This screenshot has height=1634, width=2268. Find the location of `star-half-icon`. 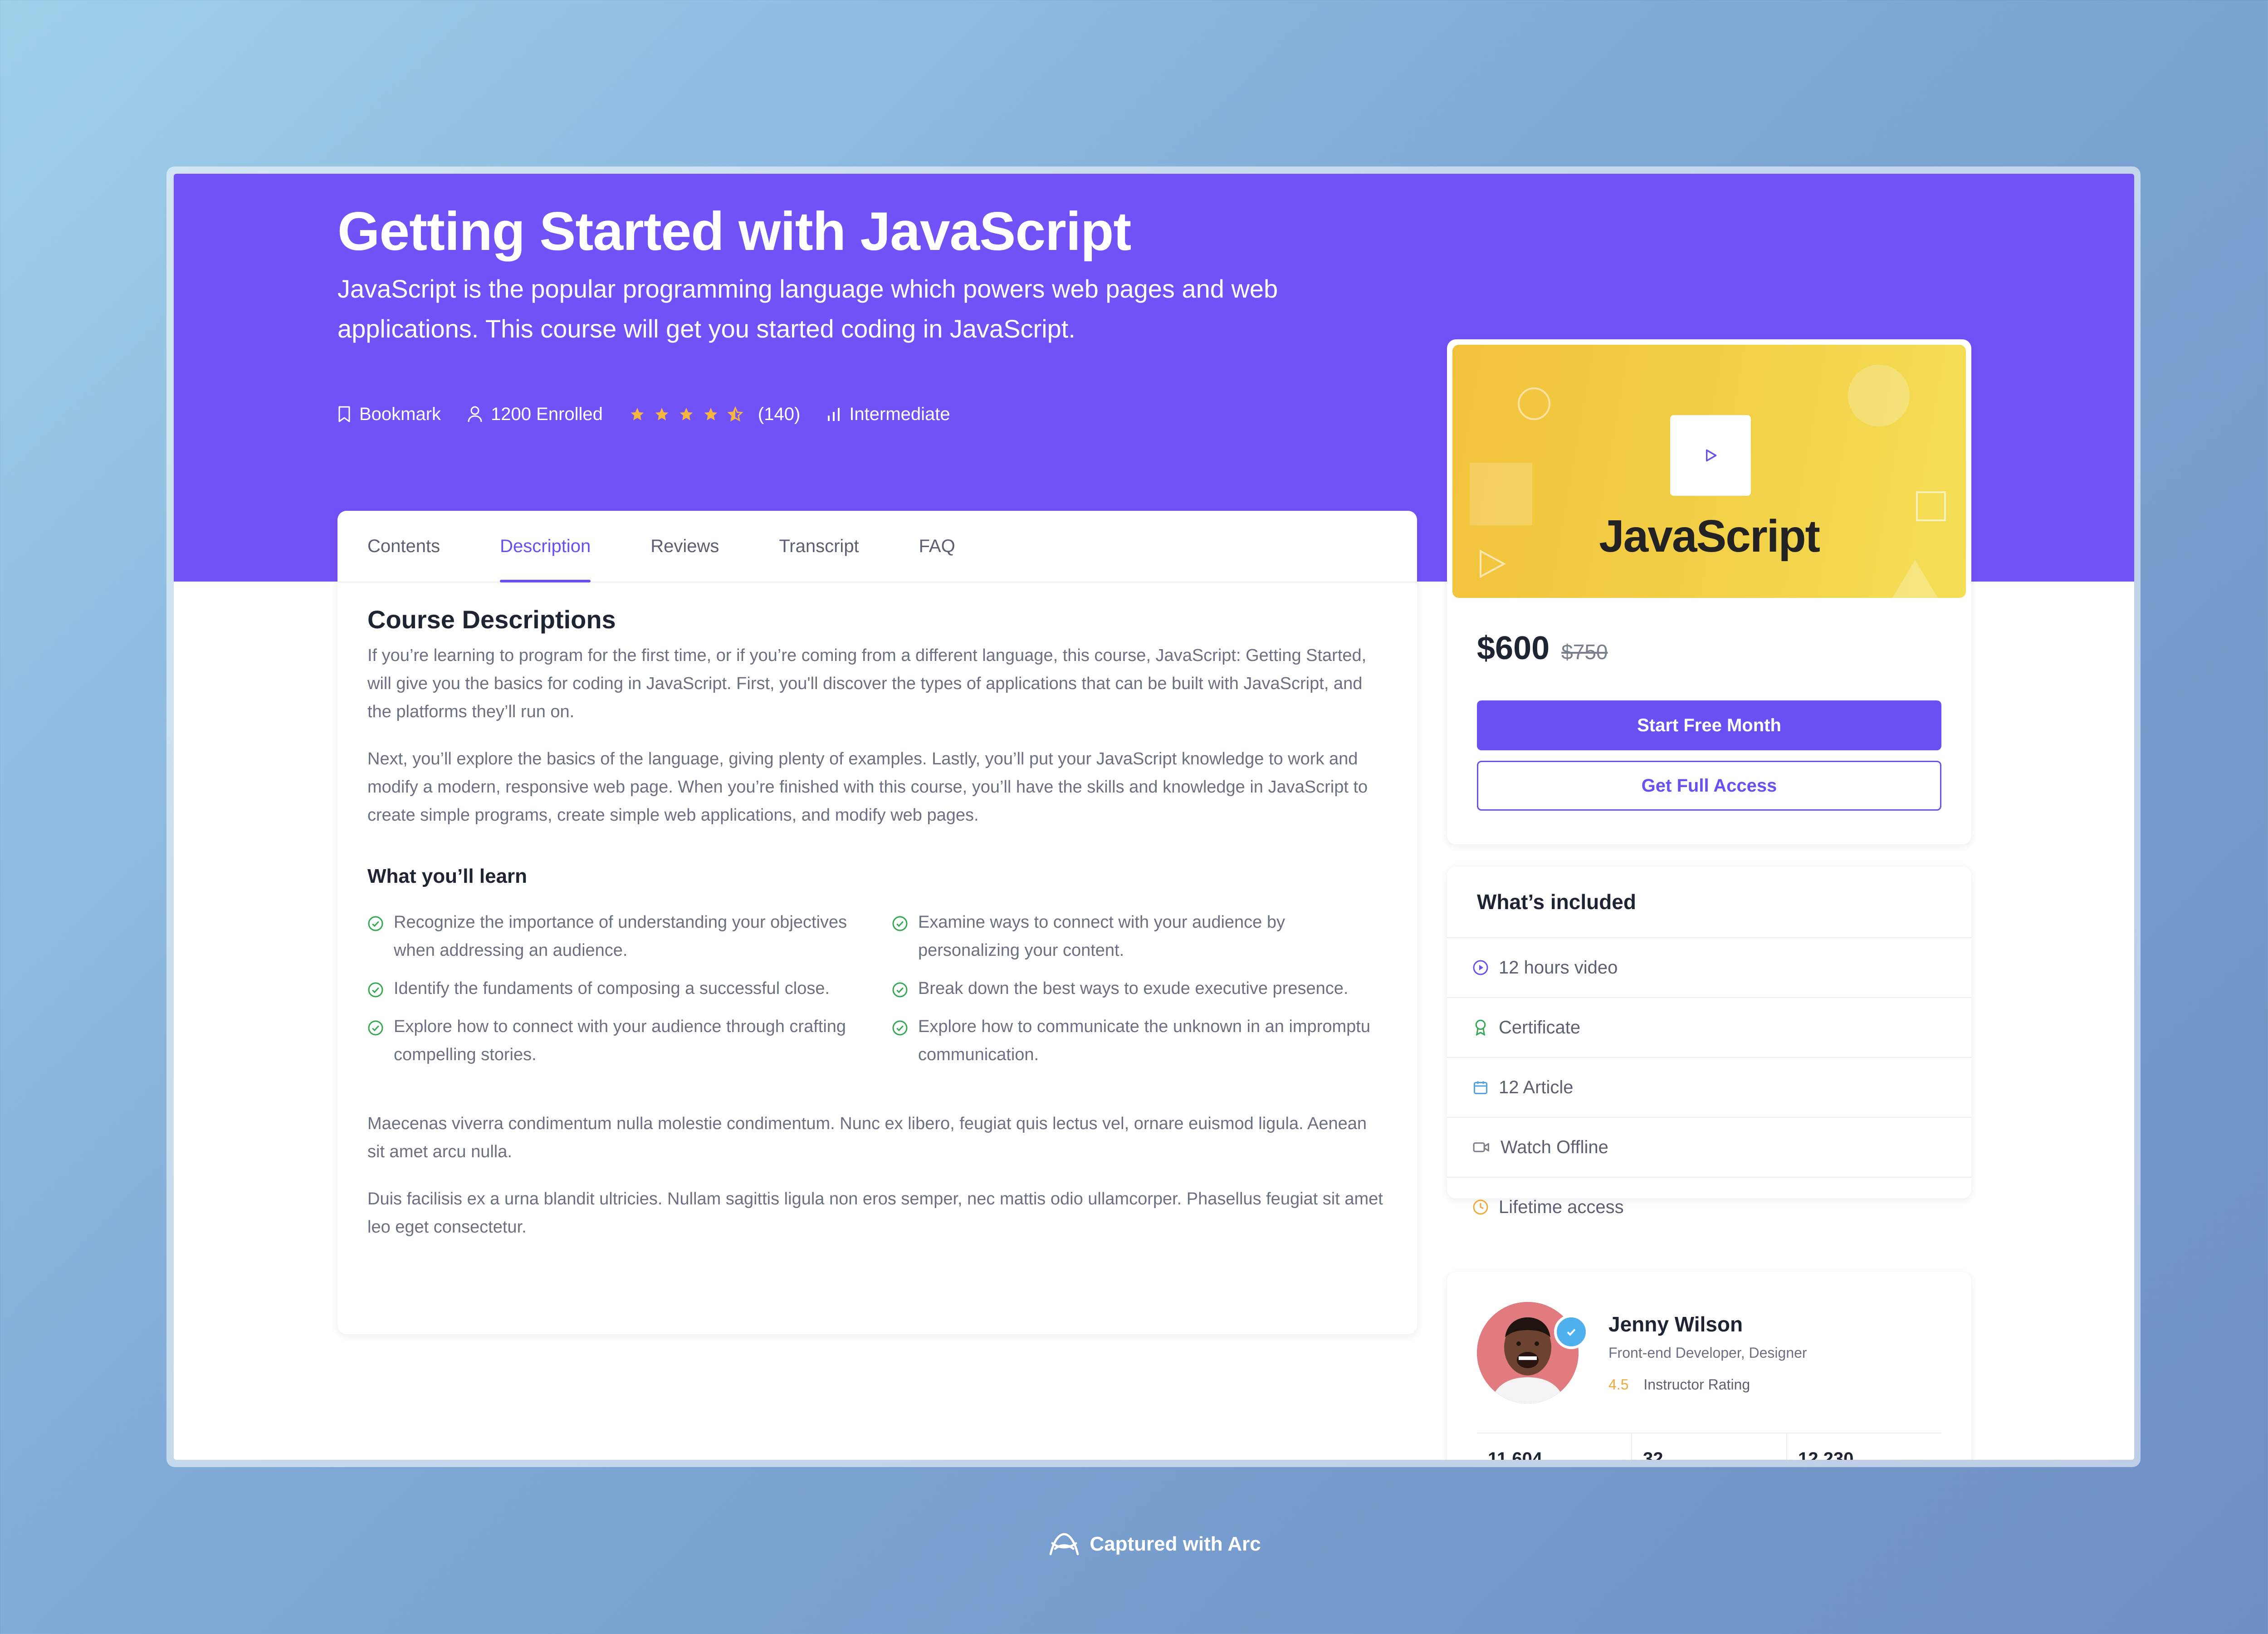

star-half-icon is located at coordinates (735, 414).